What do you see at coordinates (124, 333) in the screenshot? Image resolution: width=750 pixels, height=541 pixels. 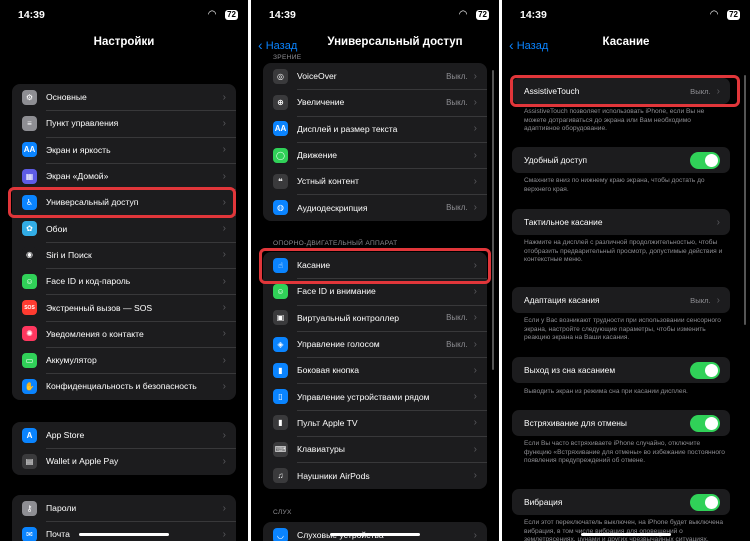 I see `settings-item-row: ✺ Уведомления о контакте ›` at bounding box center [124, 333].